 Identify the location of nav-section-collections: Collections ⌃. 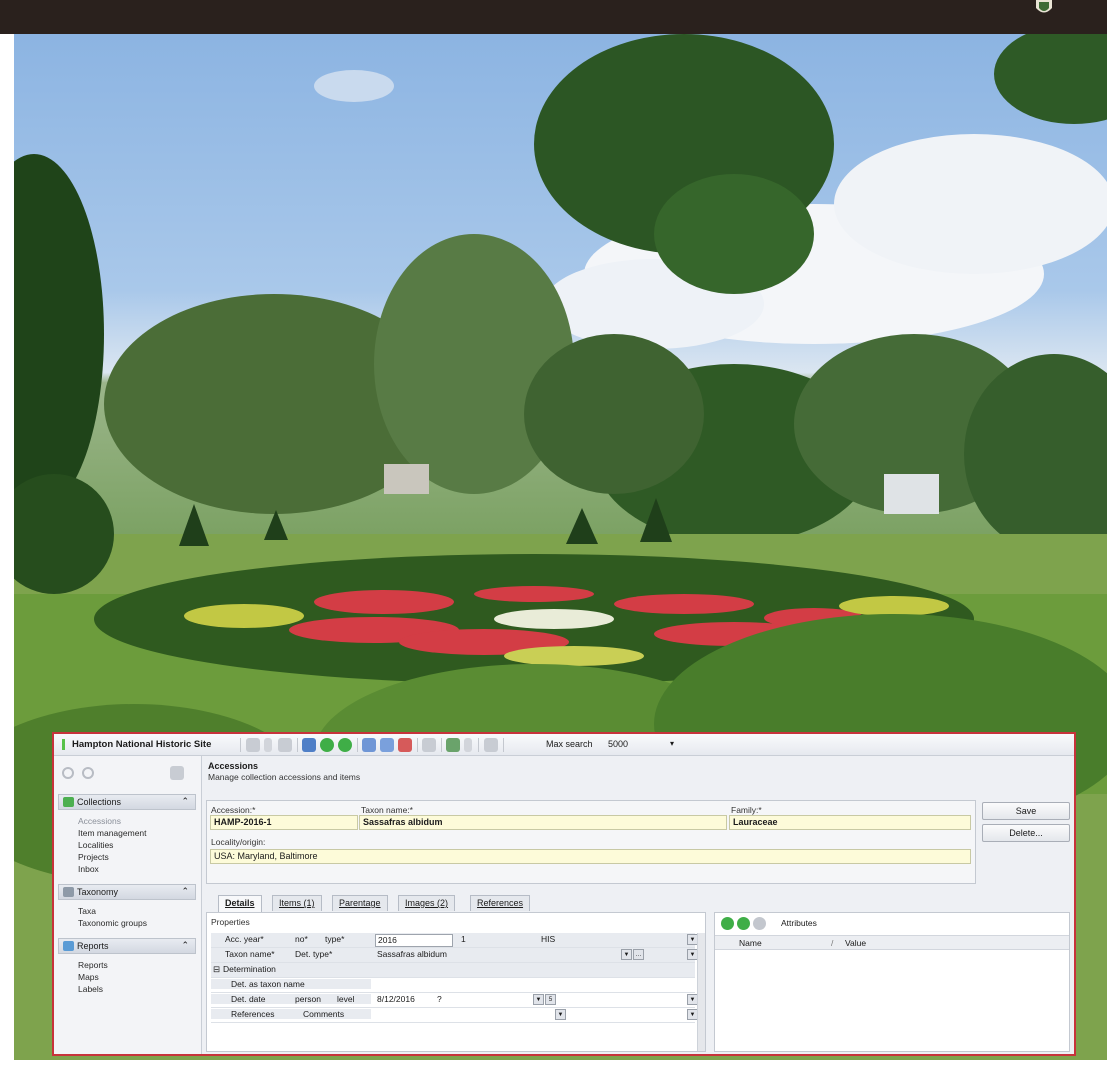
(127, 802).